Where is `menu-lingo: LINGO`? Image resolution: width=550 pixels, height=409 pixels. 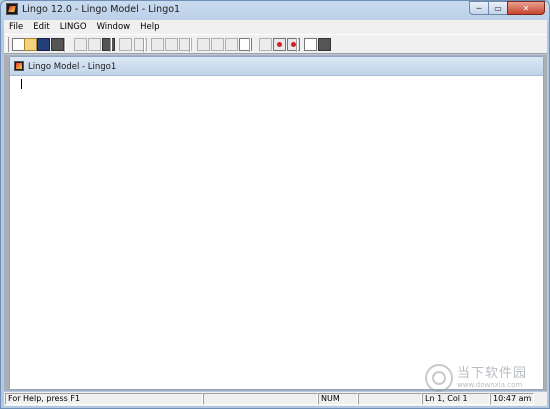 menu-lingo: LINGO is located at coordinates (73, 27).